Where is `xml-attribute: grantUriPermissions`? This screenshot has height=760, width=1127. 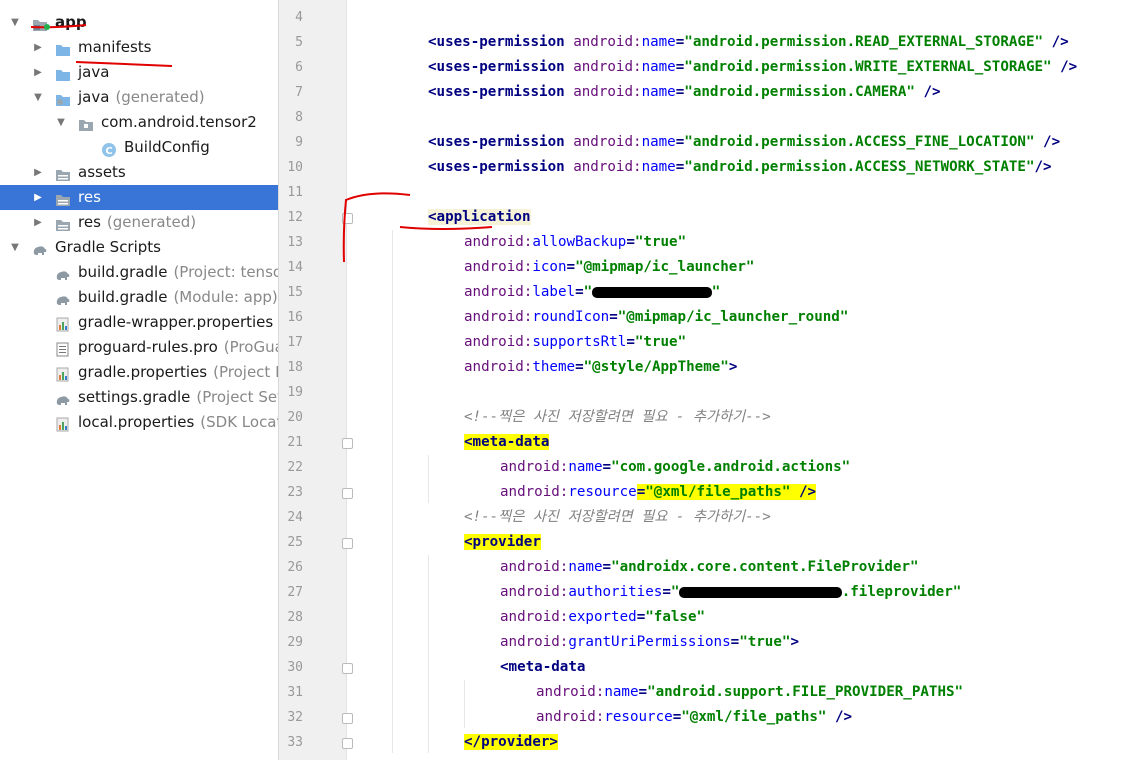
xml-attribute: grantUriPermissions is located at coordinates (649, 642).